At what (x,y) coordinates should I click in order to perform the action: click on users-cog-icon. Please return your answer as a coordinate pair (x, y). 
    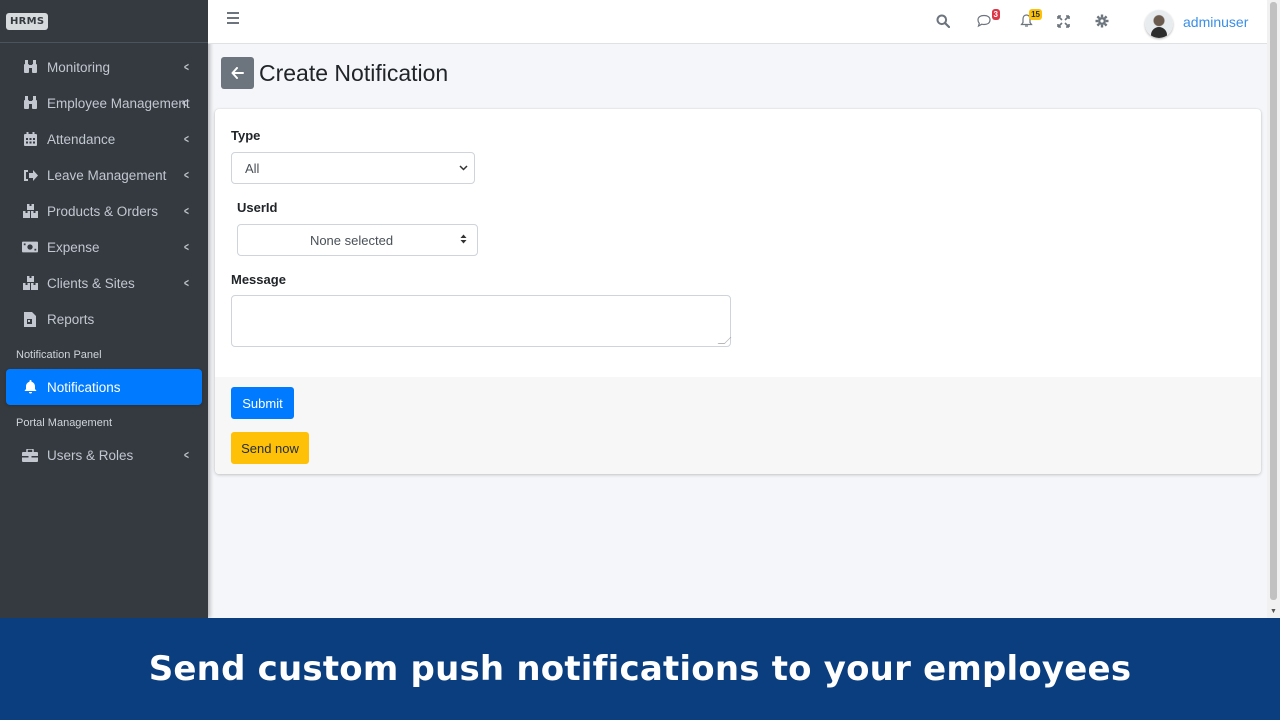
    Looking at the image, I should click on (30, 455).